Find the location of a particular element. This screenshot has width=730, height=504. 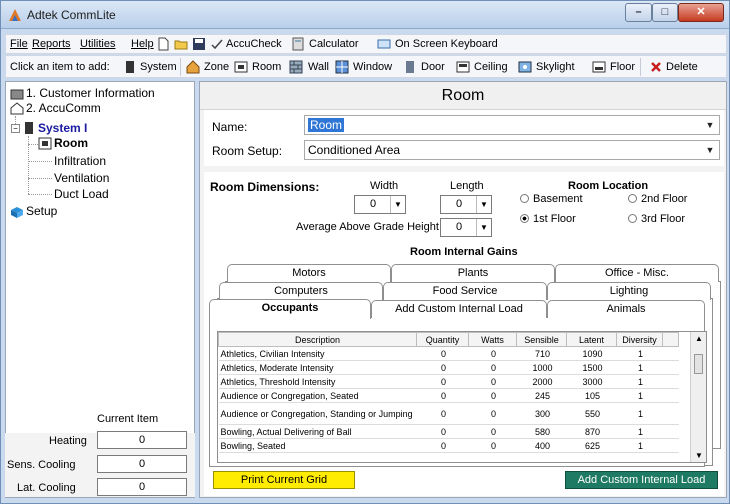

minimize-button: – is located at coordinates (638, 12).